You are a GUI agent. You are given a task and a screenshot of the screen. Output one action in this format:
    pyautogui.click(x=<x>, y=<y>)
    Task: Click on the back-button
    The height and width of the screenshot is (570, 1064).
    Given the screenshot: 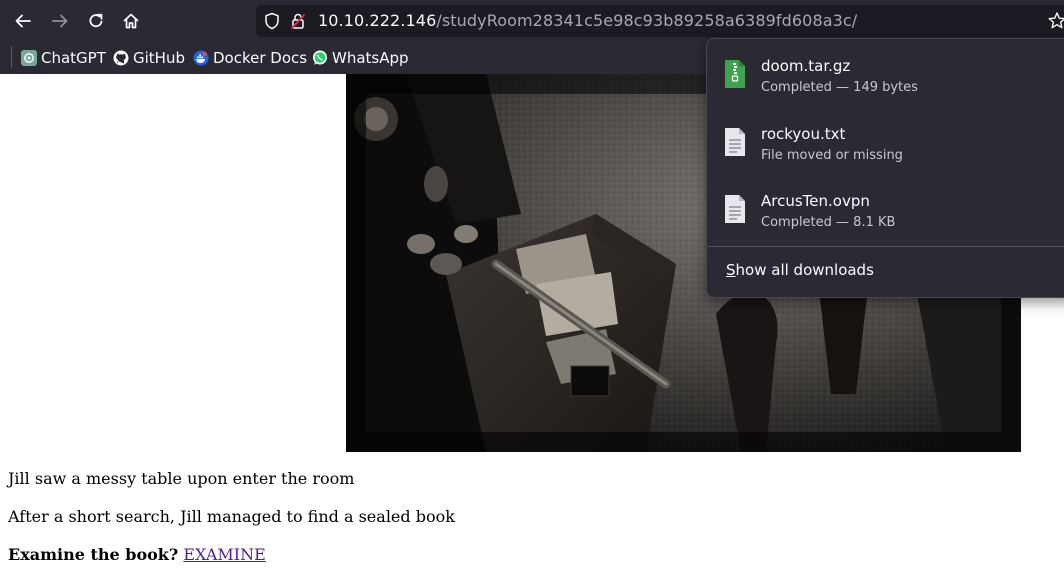 What is the action you would take?
    pyautogui.click(x=23, y=21)
    